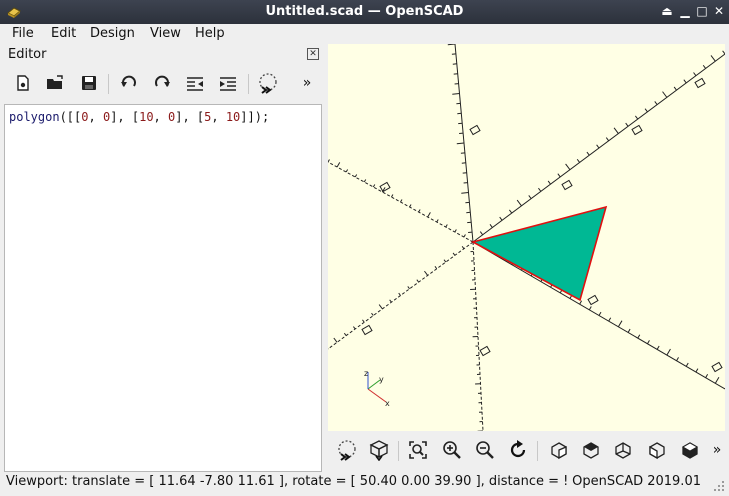 This screenshot has height=496, width=729. I want to click on view-bottom-icon, so click(623, 450).